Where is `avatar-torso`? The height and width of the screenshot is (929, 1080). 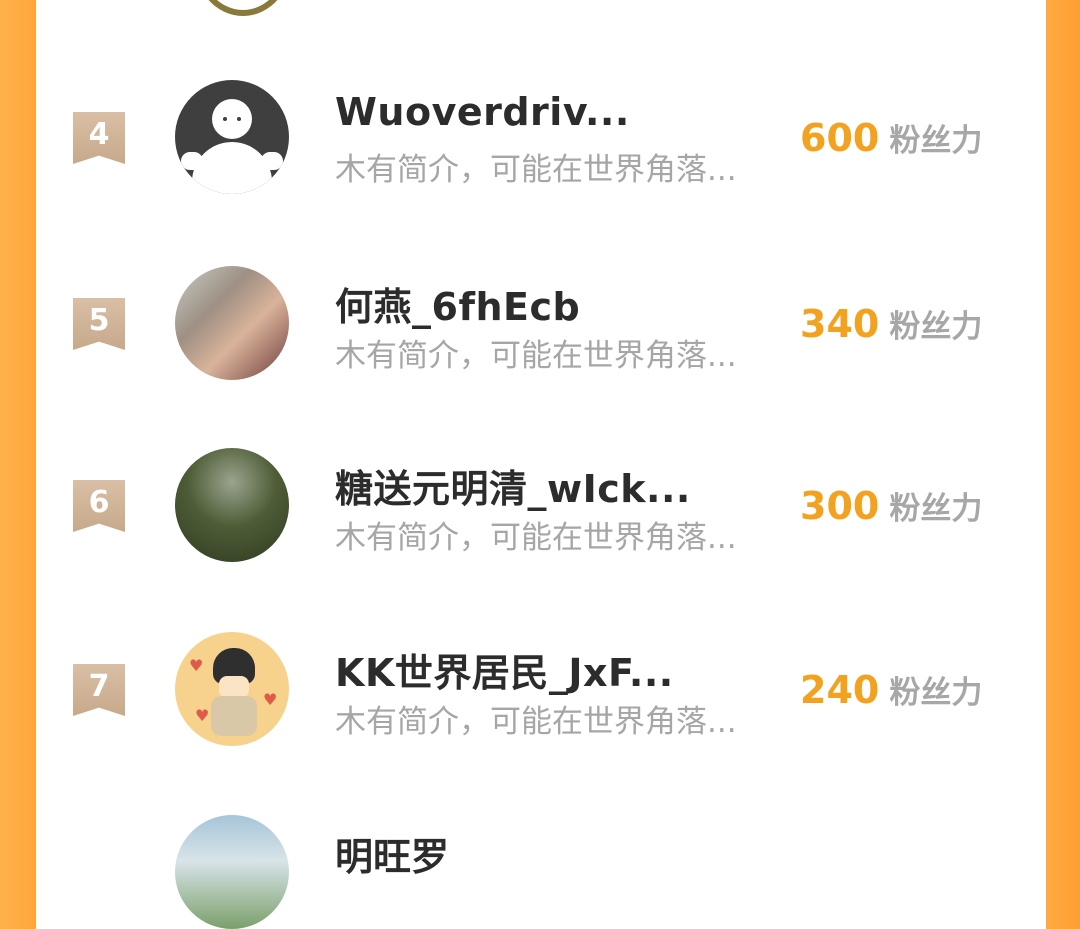 avatar-torso is located at coordinates (234, 716).